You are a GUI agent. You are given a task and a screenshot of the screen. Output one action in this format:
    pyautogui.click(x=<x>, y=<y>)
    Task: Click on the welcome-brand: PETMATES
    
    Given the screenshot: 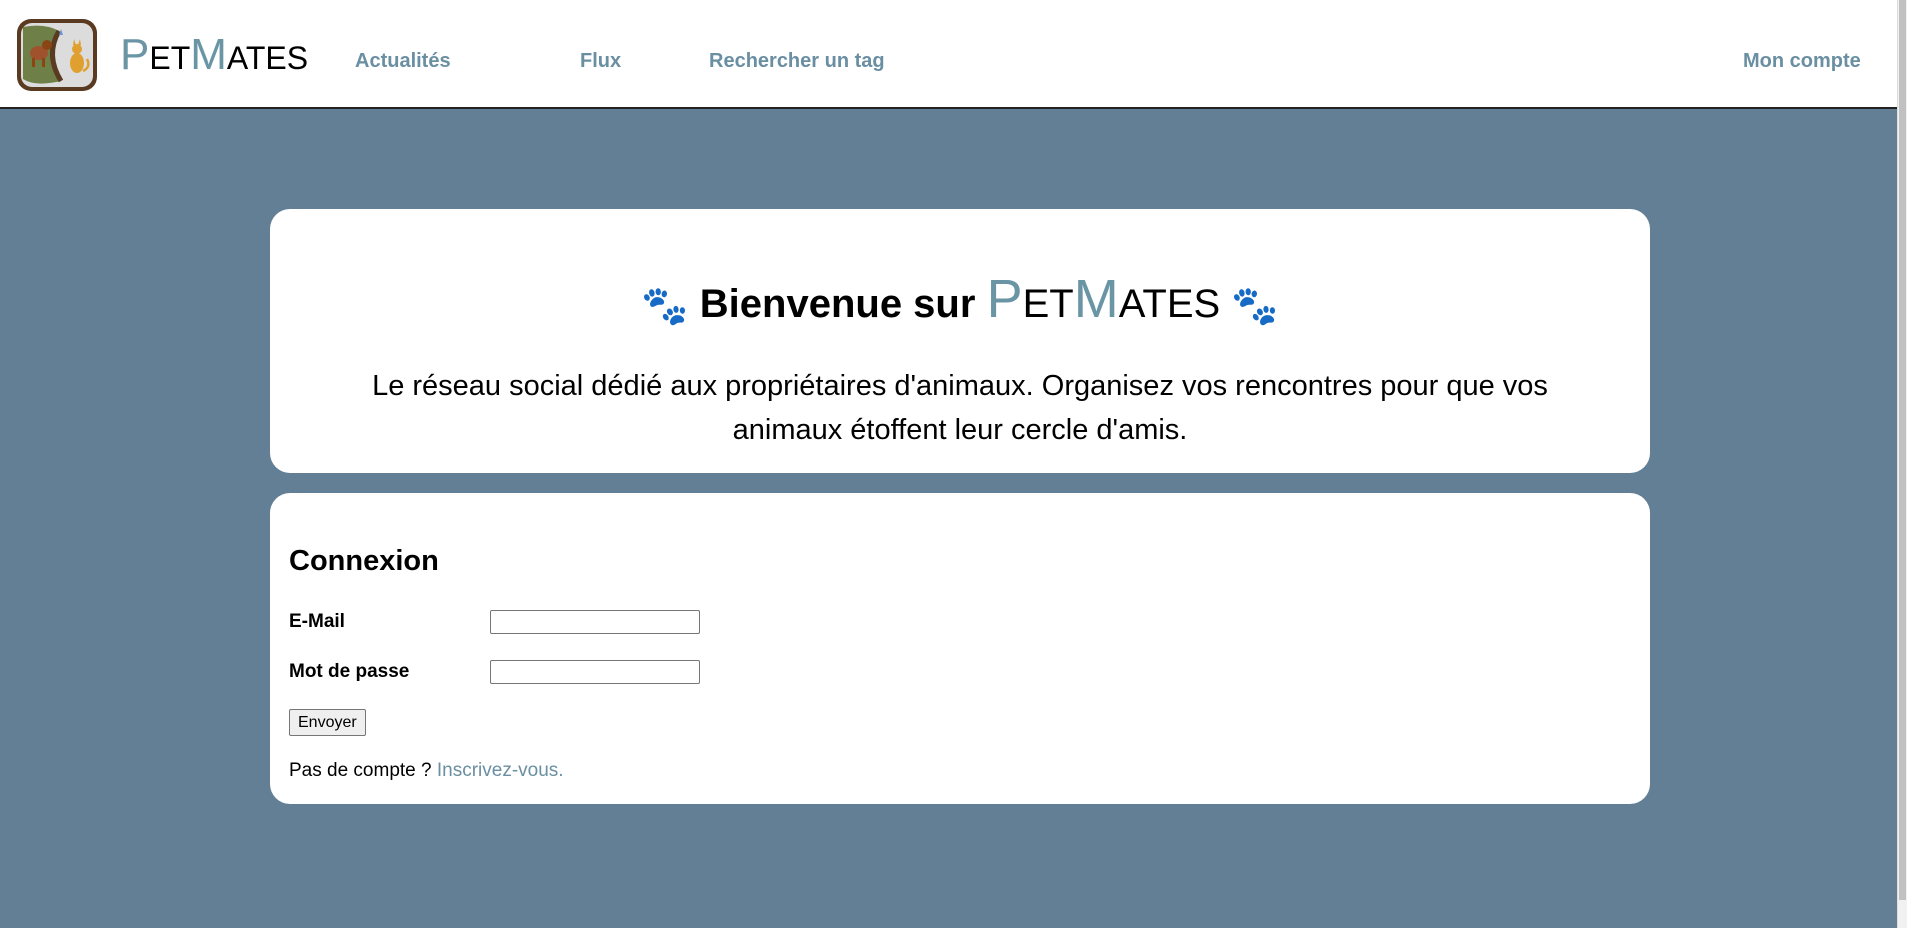 What is the action you would take?
    pyautogui.click(x=1104, y=299)
    